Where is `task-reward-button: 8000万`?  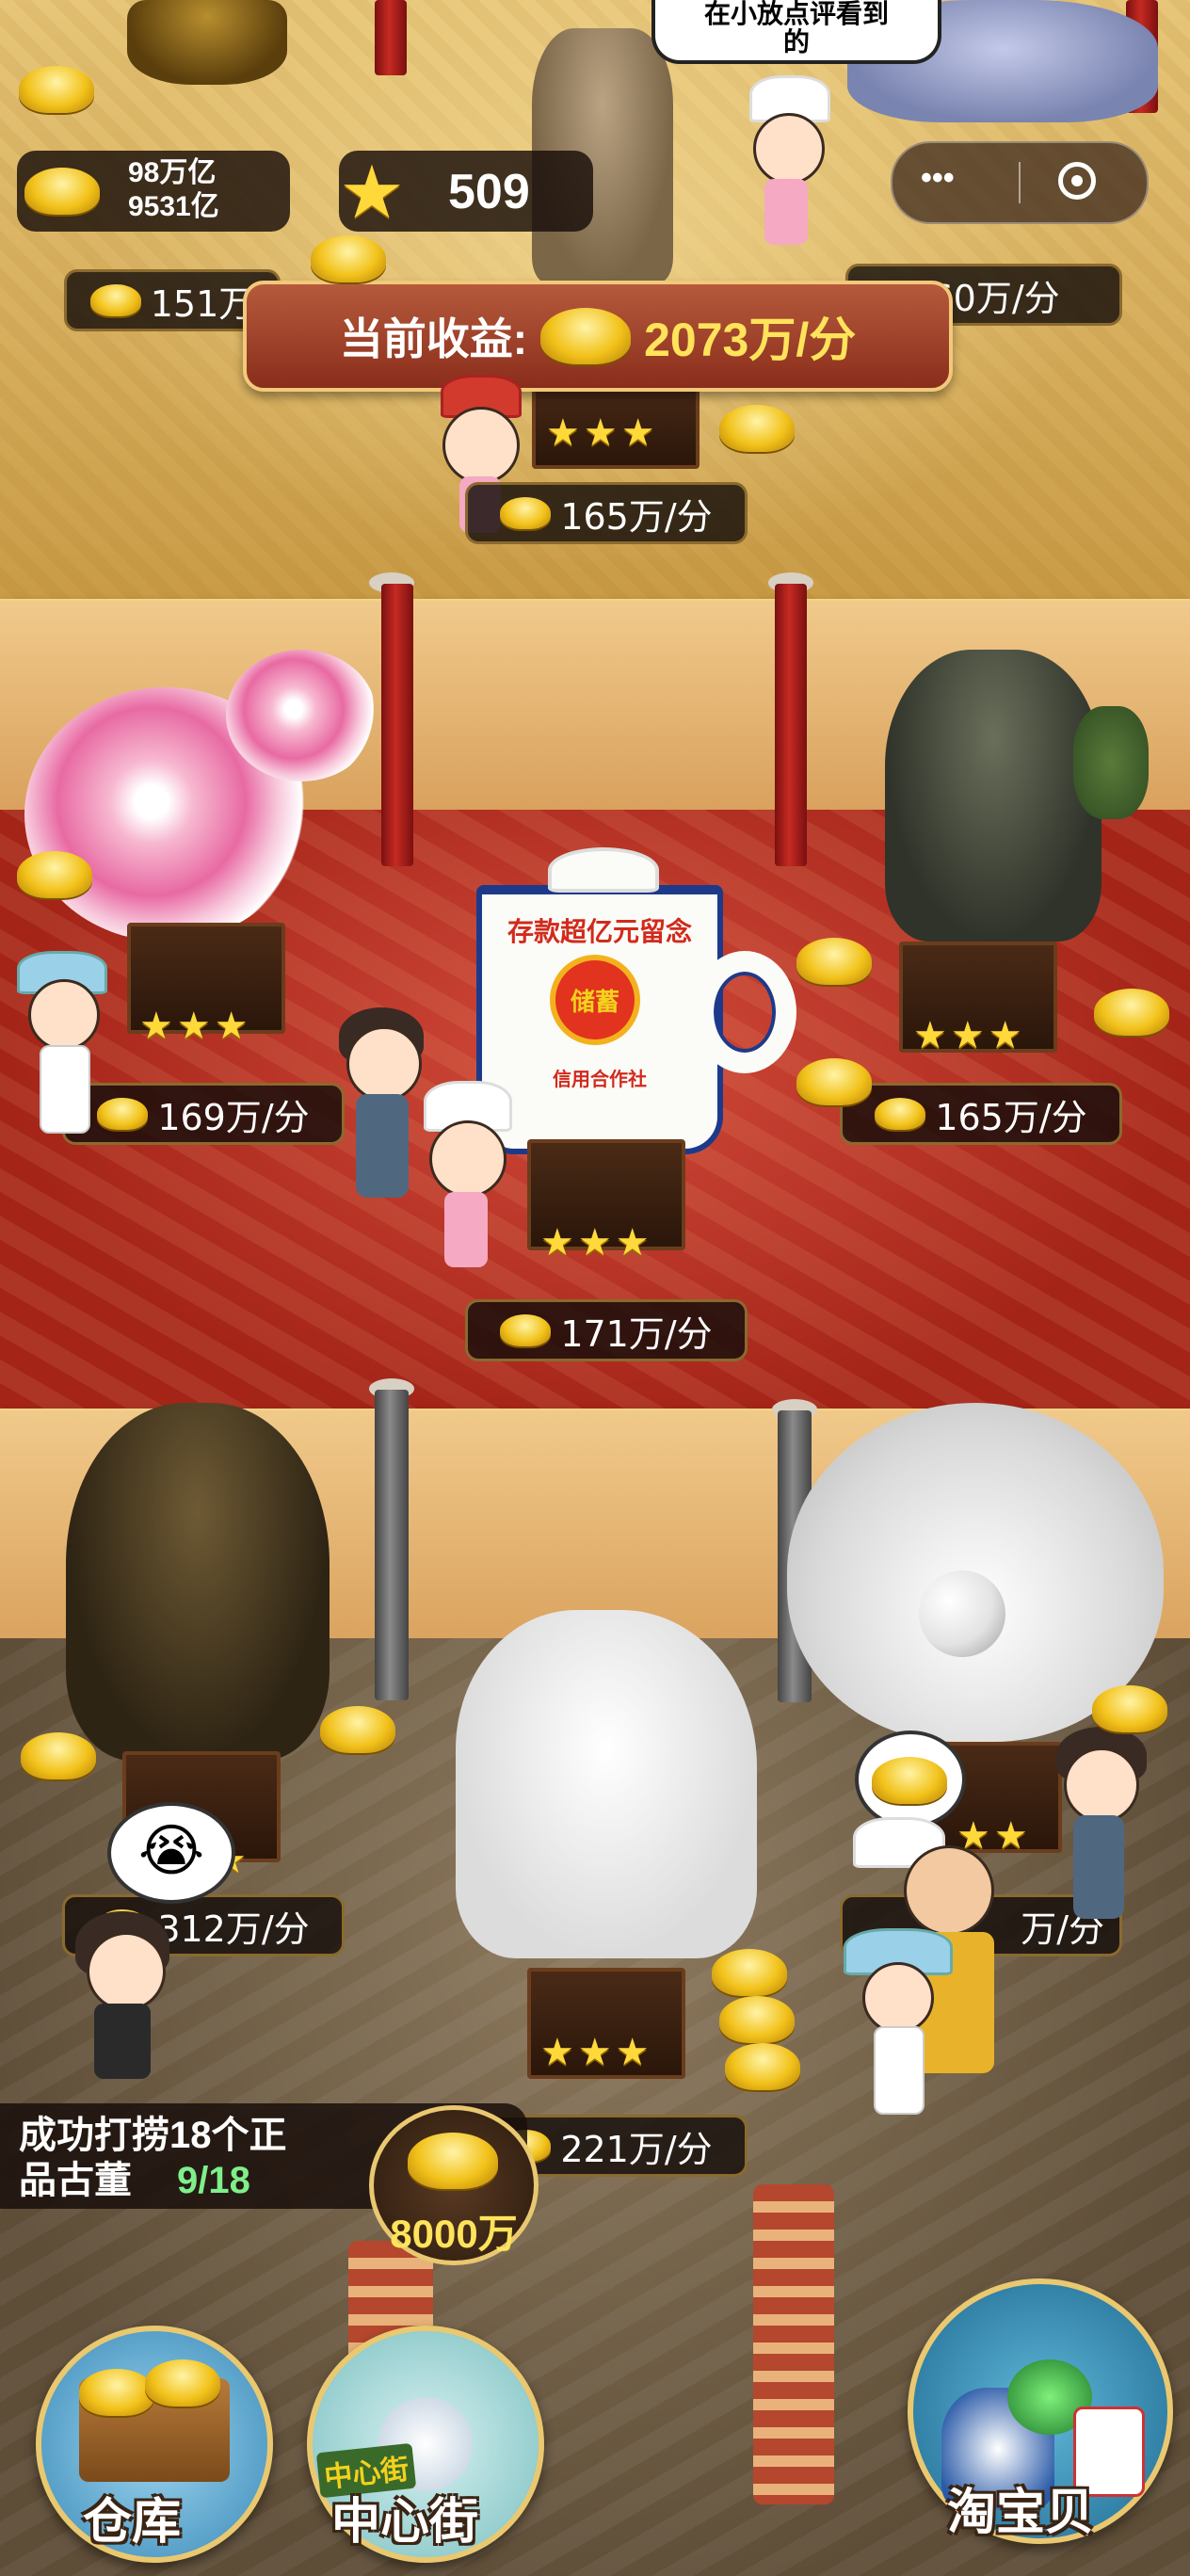
task-reward-button: 8000万 is located at coordinates (454, 2185).